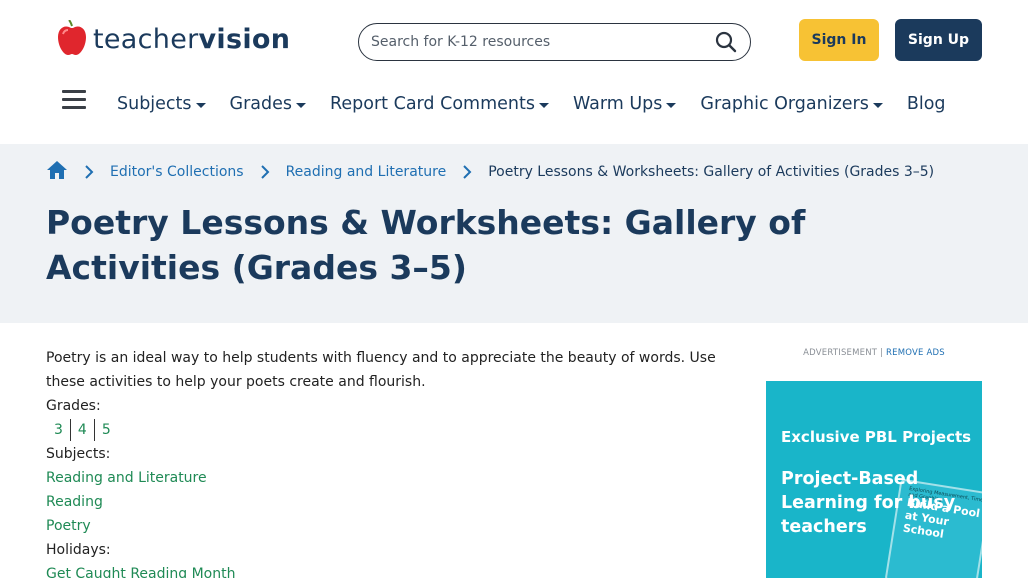 This screenshot has height=578, width=1028. Describe the element at coordinates (381, 570) in the screenshot. I see `holiday-link: Get Caught Reading Month` at that location.